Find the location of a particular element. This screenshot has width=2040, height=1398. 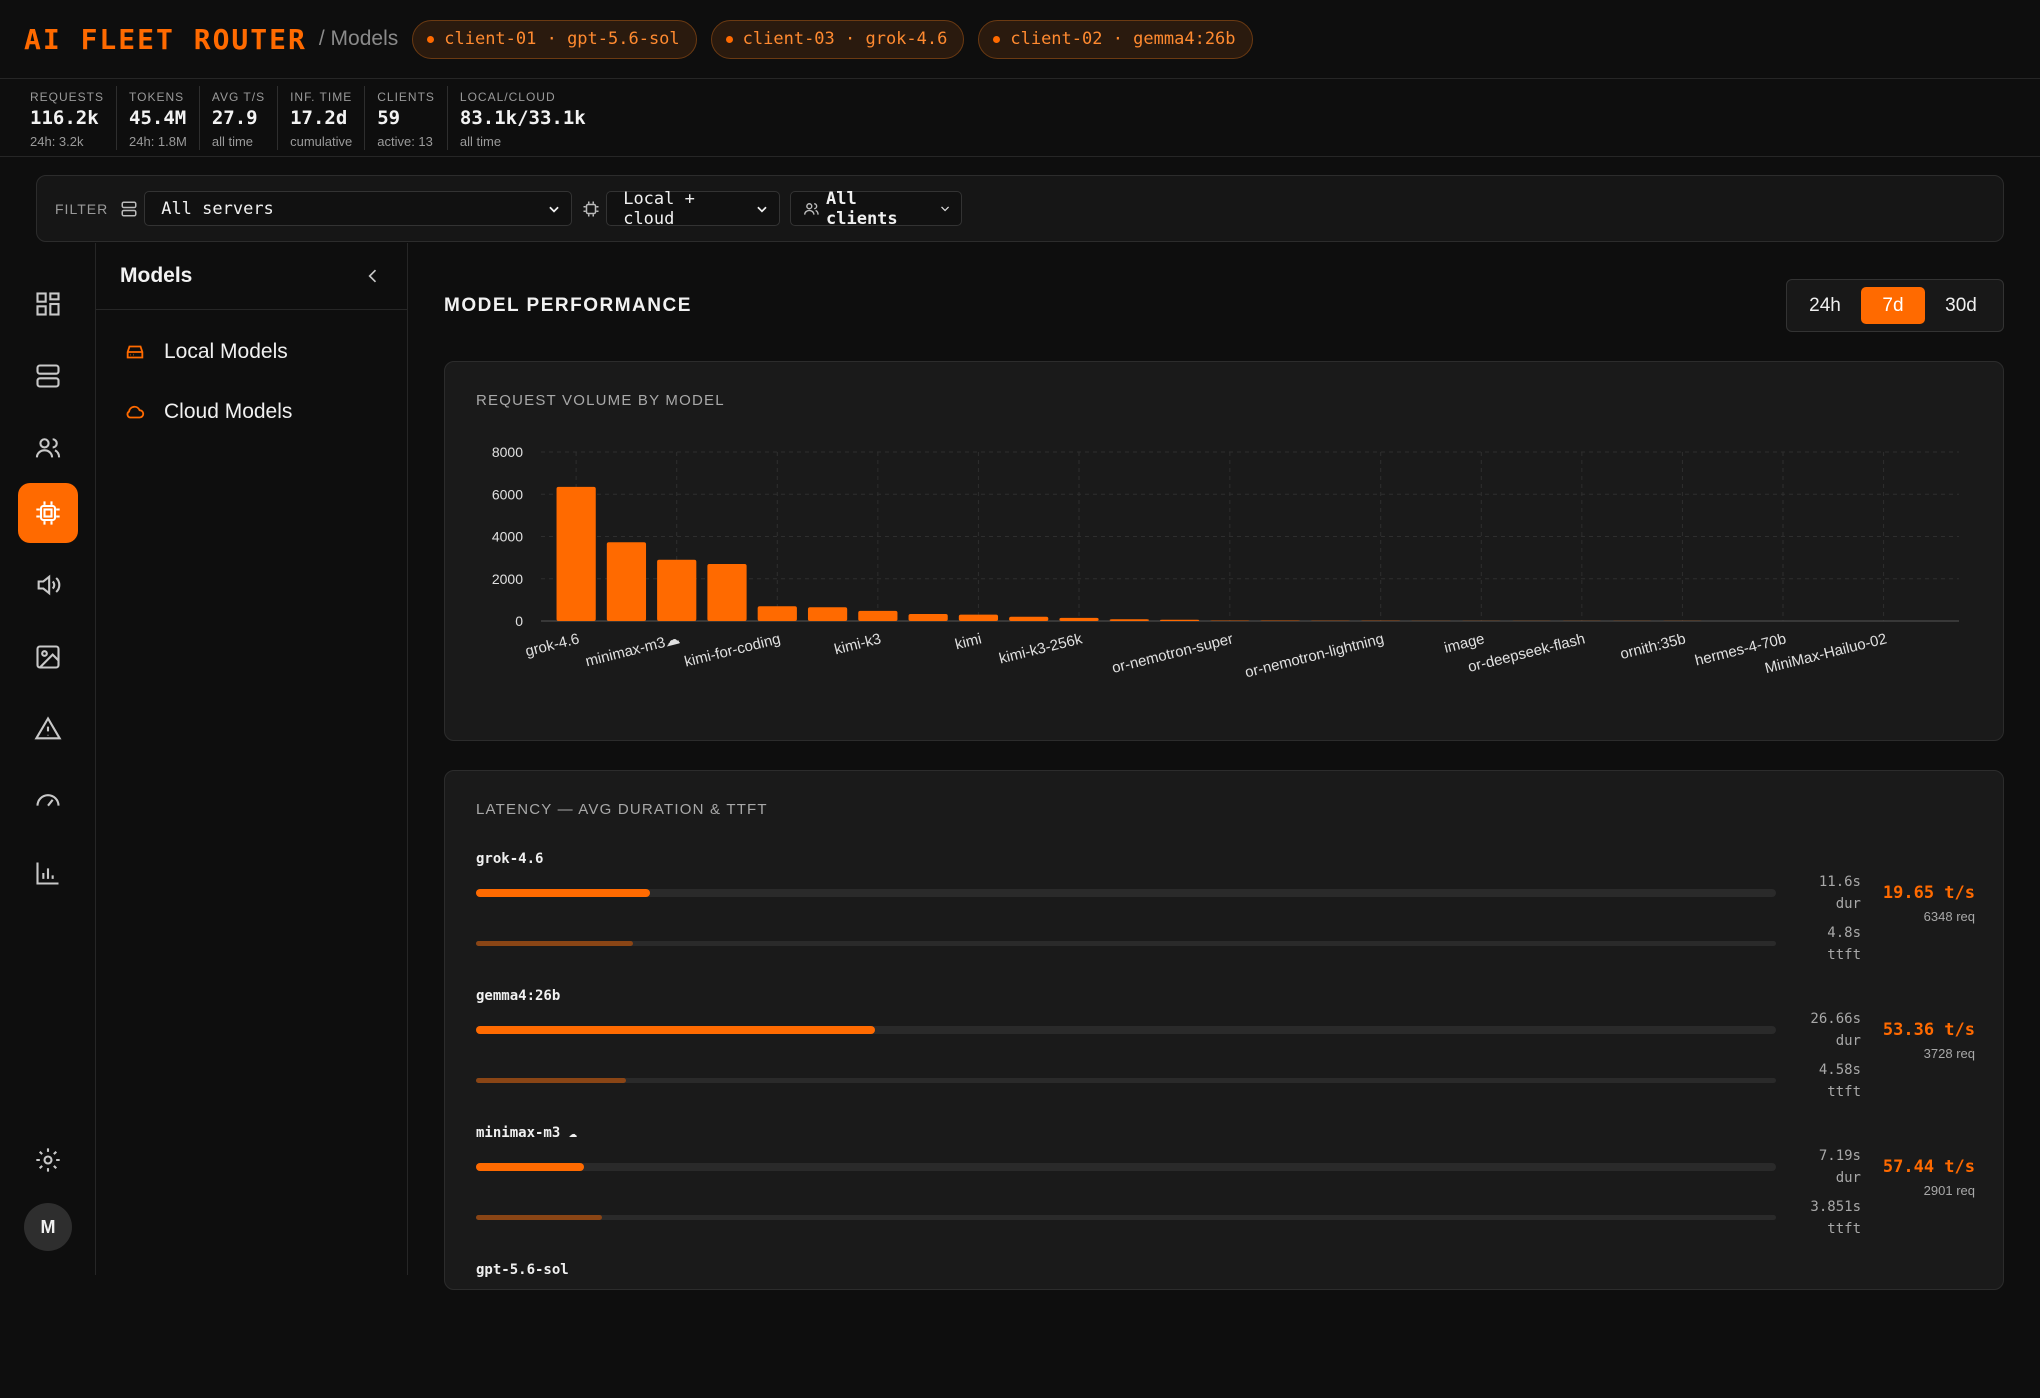

nav-servers is located at coordinates (48, 376).